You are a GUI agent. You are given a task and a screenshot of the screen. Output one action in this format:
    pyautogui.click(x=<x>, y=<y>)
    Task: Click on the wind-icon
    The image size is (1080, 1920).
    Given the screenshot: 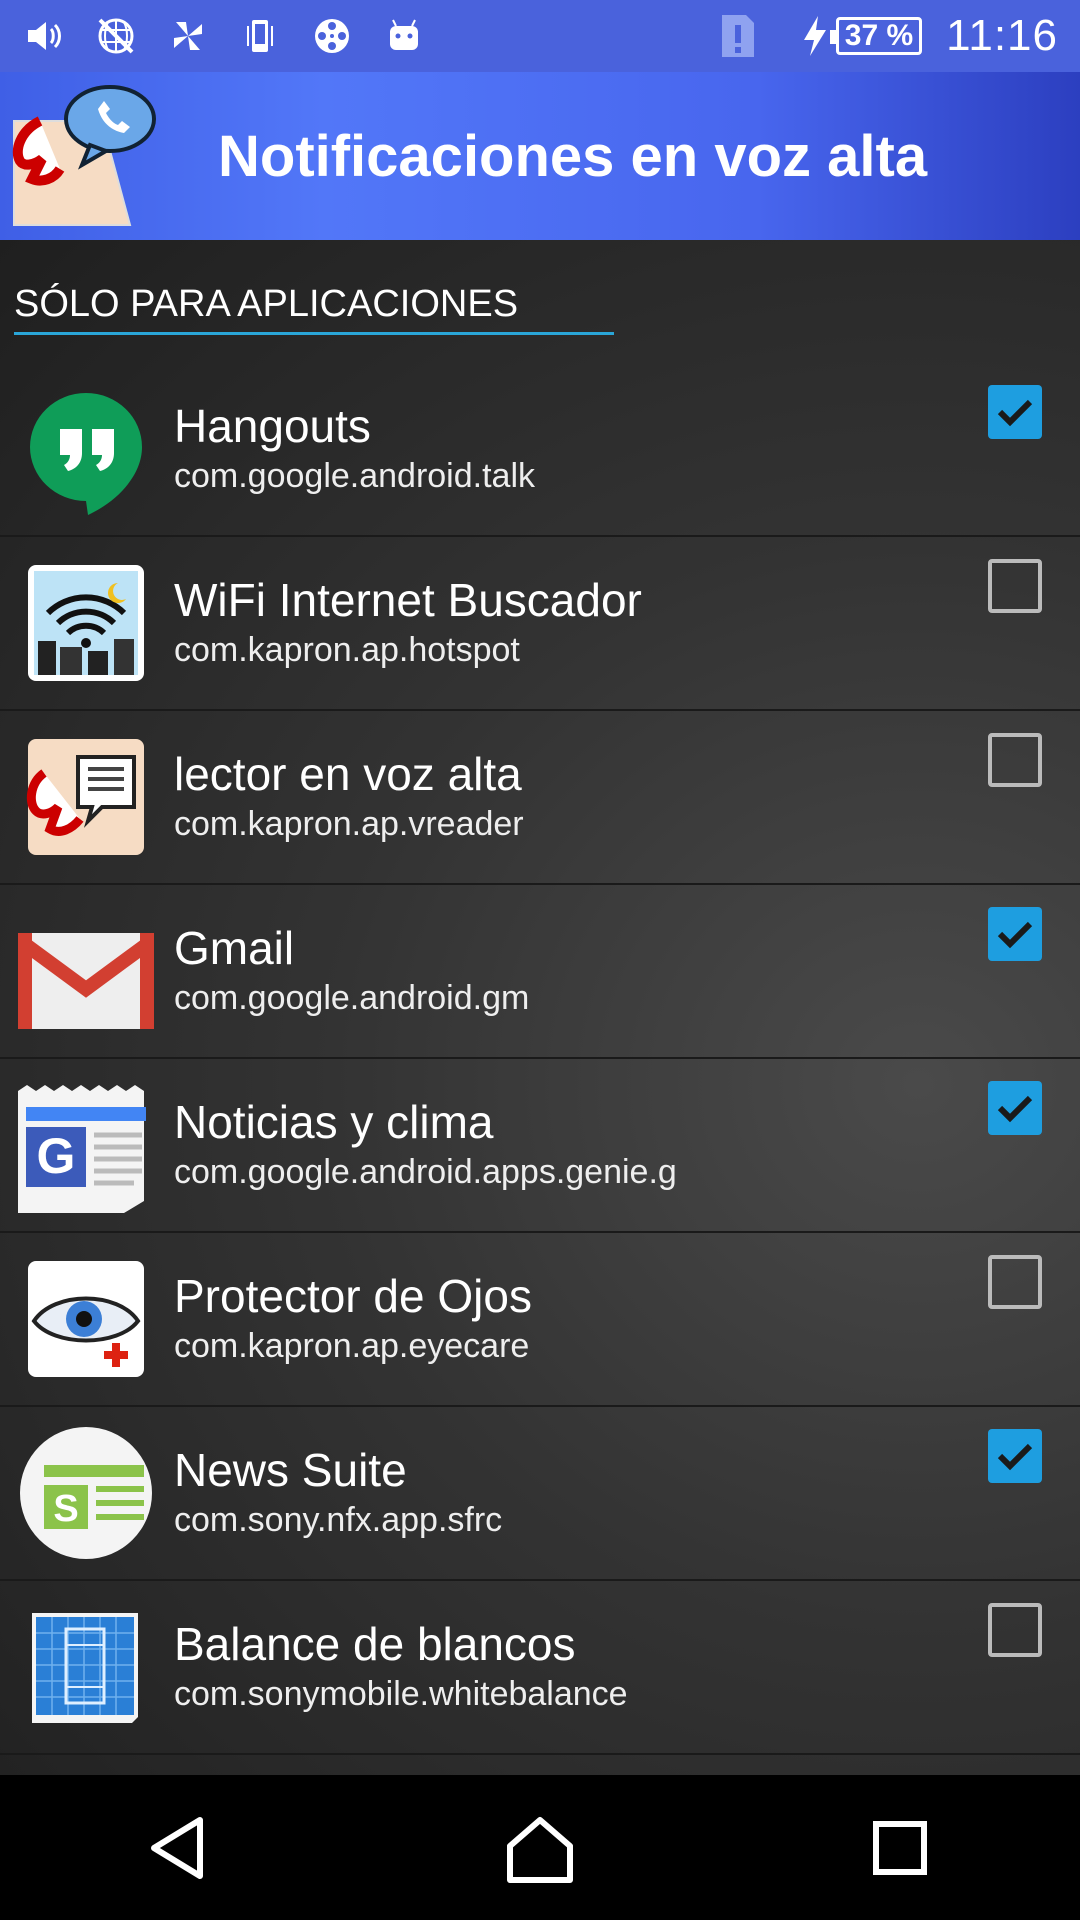 What is the action you would take?
    pyautogui.click(x=188, y=36)
    